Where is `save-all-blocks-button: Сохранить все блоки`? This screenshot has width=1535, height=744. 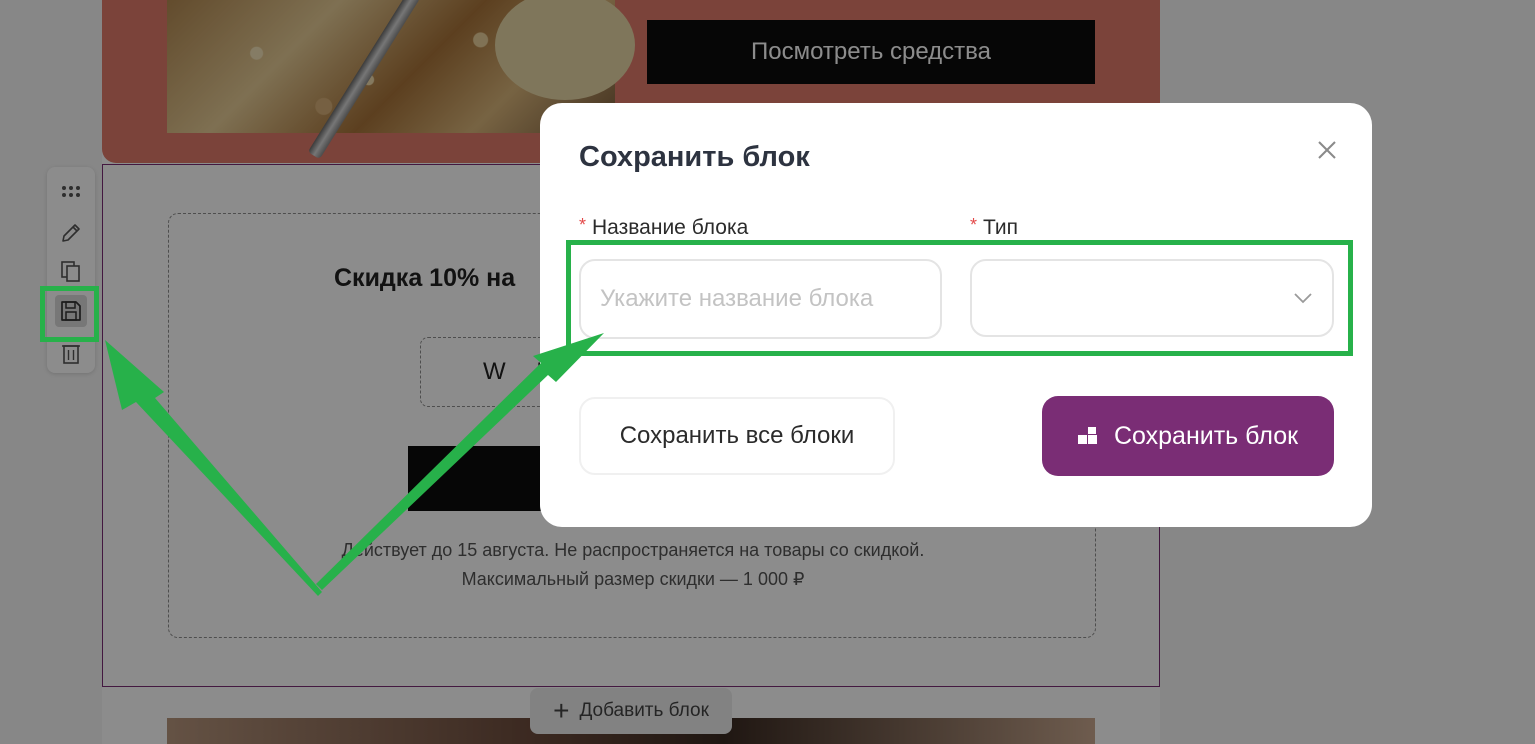 save-all-blocks-button: Сохранить все блоки is located at coordinates (737, 436).